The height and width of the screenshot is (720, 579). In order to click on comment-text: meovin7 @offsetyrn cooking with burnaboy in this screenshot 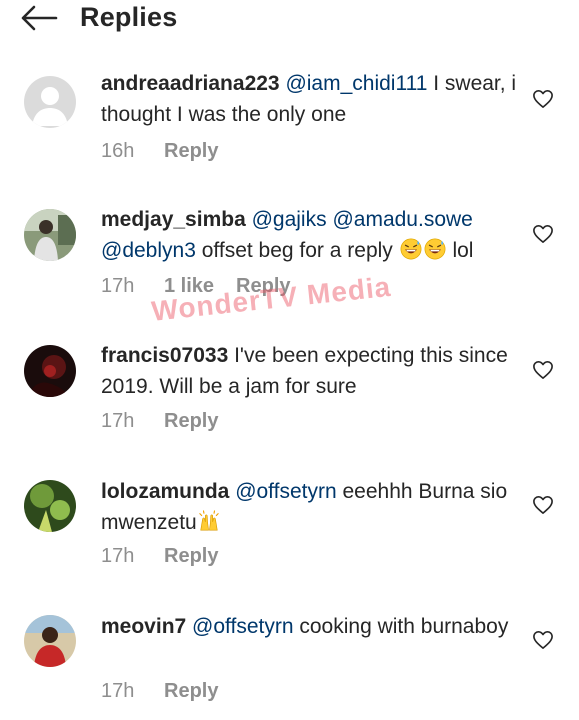, I will do `click(313, 626)`.